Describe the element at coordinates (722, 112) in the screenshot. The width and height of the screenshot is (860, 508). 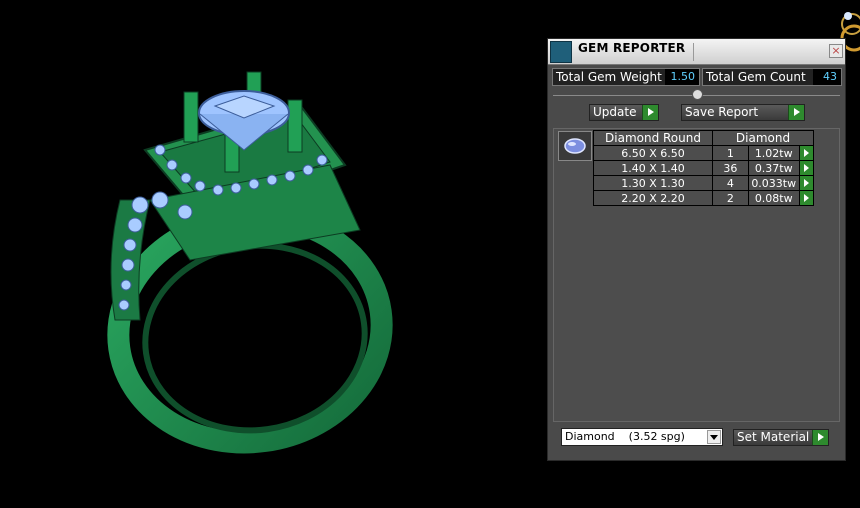
I see `save-report-label: Save Report` at that location.